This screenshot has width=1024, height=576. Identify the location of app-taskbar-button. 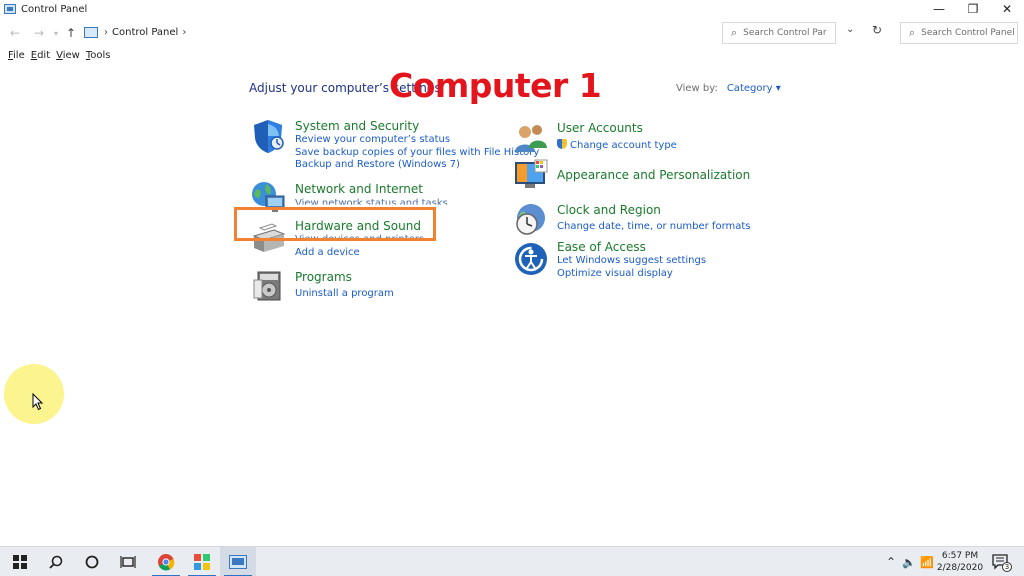
(202, 561).